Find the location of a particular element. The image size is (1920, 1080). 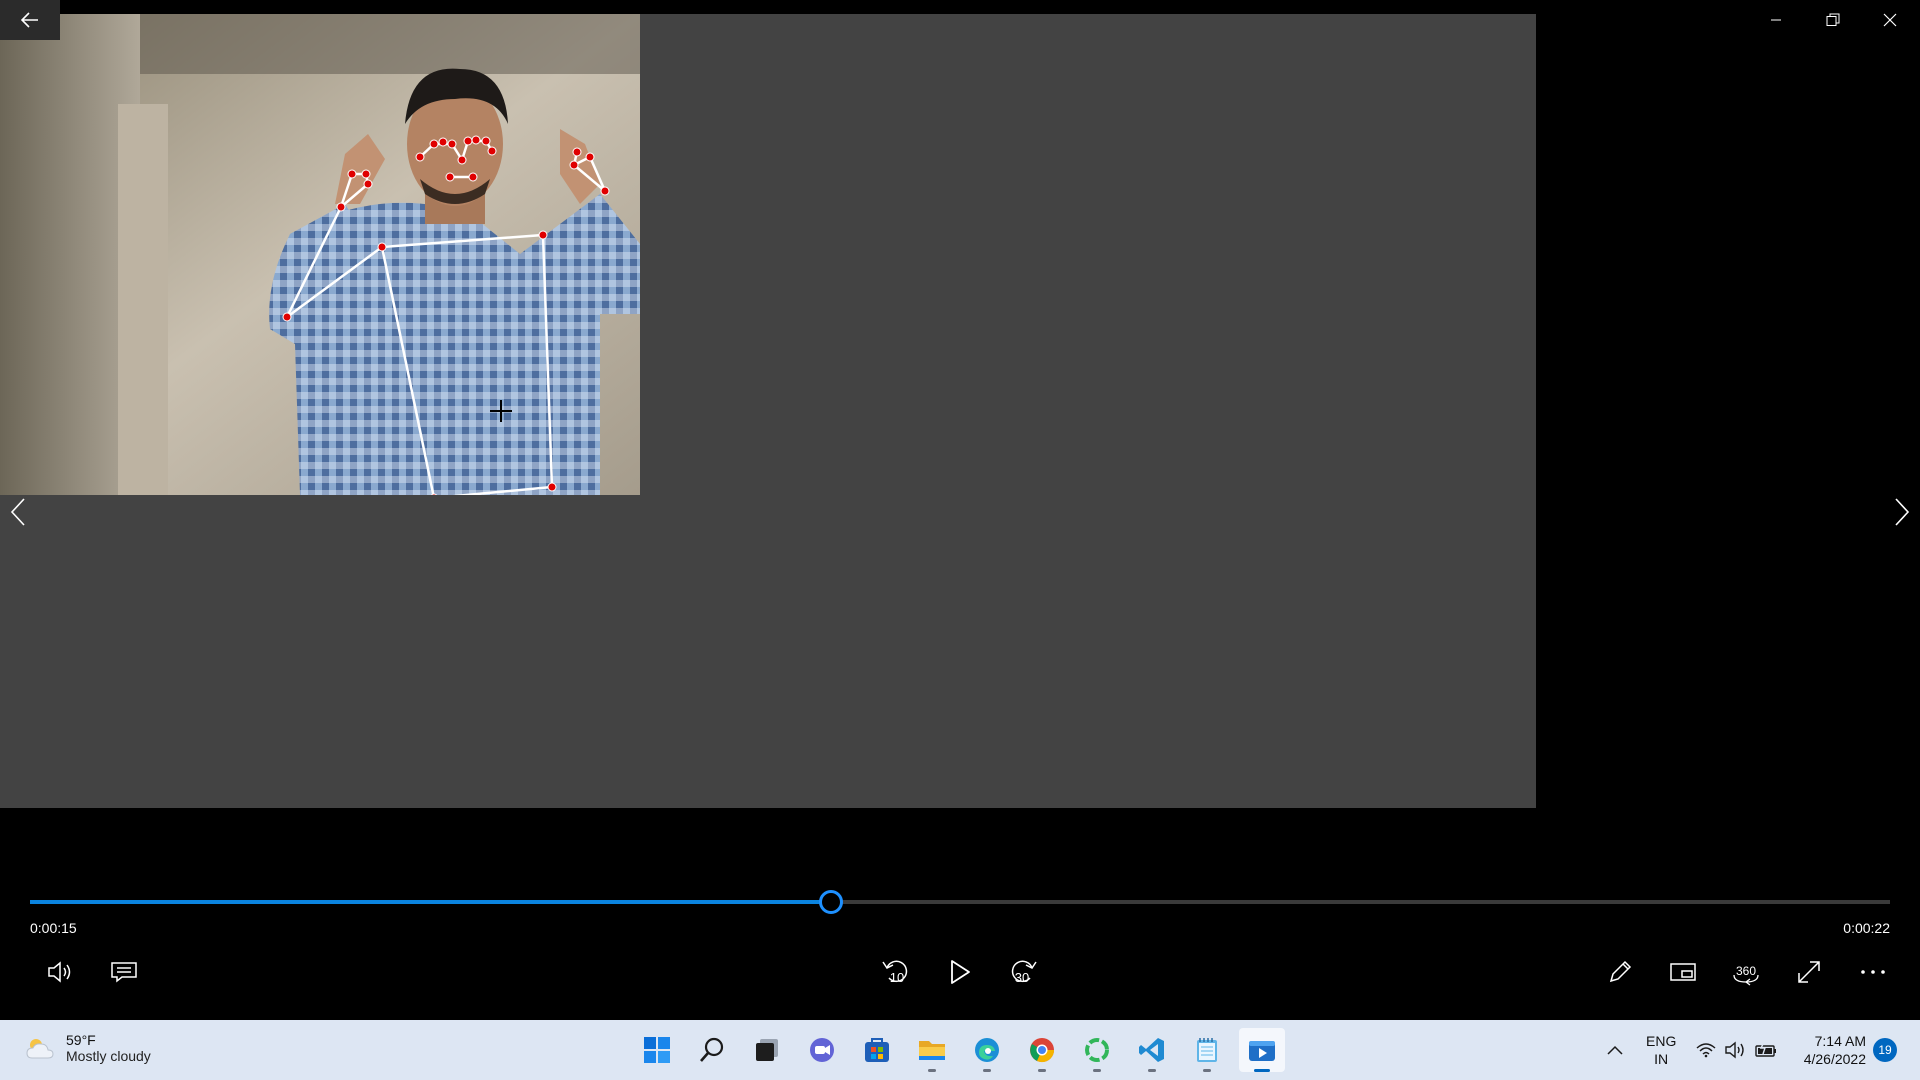

cloud-sun-icon is located at coordinates (40, 1049).